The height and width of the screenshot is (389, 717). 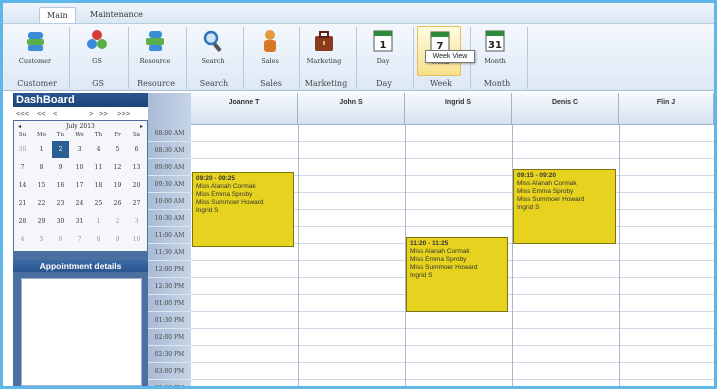 What do you see at coordinates (141, 127) in the screenshot?
I see `calendar-next-arrow-icon: ▸` at bounding box center [141, 127].